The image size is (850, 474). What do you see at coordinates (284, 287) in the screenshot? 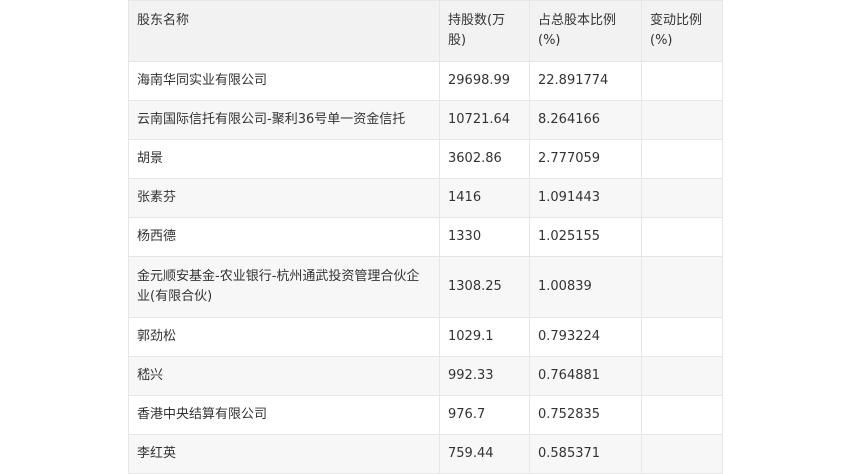
I see `cell-name: 金元顺安基金-农业银行-杭州通武投资管理合伙企业(有限合伙)` at bounding box center [284, 287].